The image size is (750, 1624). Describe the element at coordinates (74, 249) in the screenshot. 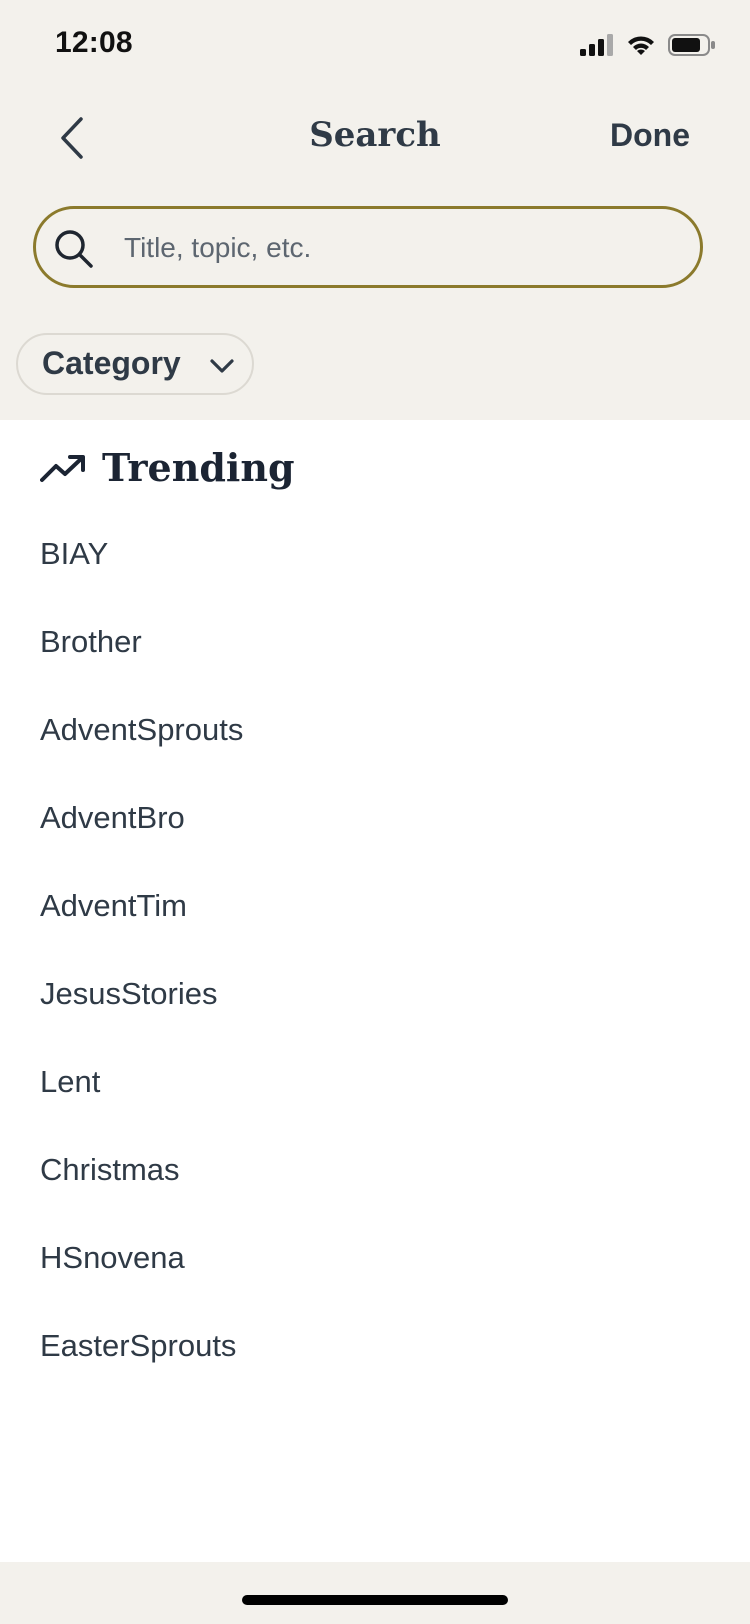

I see `search-icon` at that location.